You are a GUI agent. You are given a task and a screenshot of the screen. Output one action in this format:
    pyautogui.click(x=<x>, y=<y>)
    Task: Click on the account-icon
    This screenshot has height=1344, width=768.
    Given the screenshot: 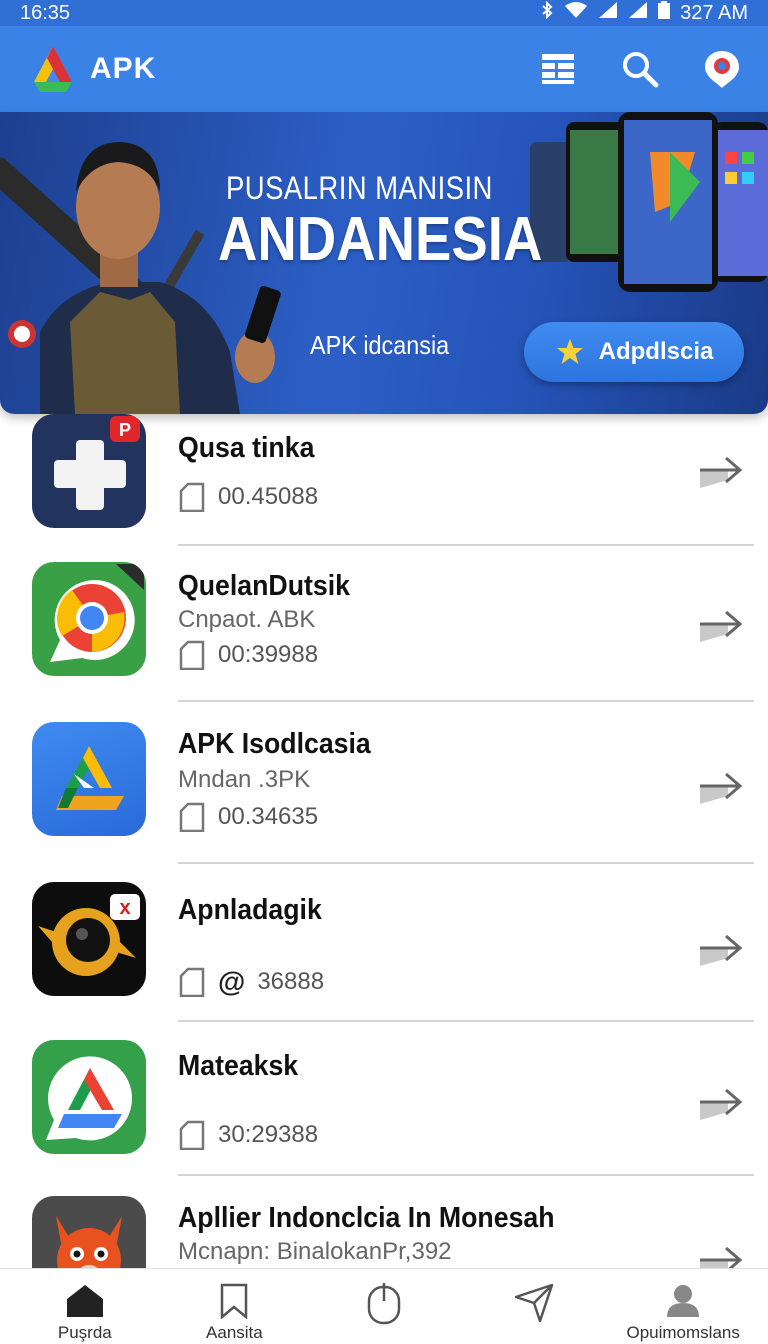 What is the action you would take?
    pyautogui.click(x=683, y=1301)
    